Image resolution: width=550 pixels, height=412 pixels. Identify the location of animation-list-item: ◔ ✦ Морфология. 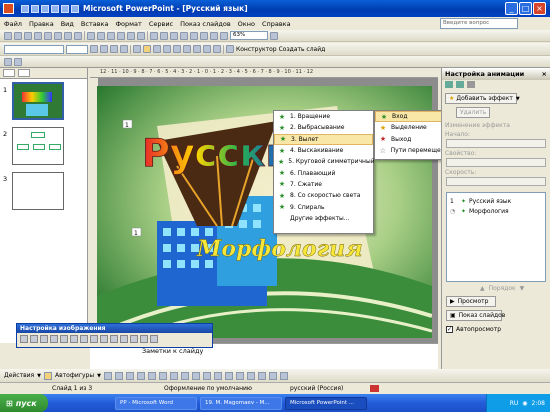
(496, 211).